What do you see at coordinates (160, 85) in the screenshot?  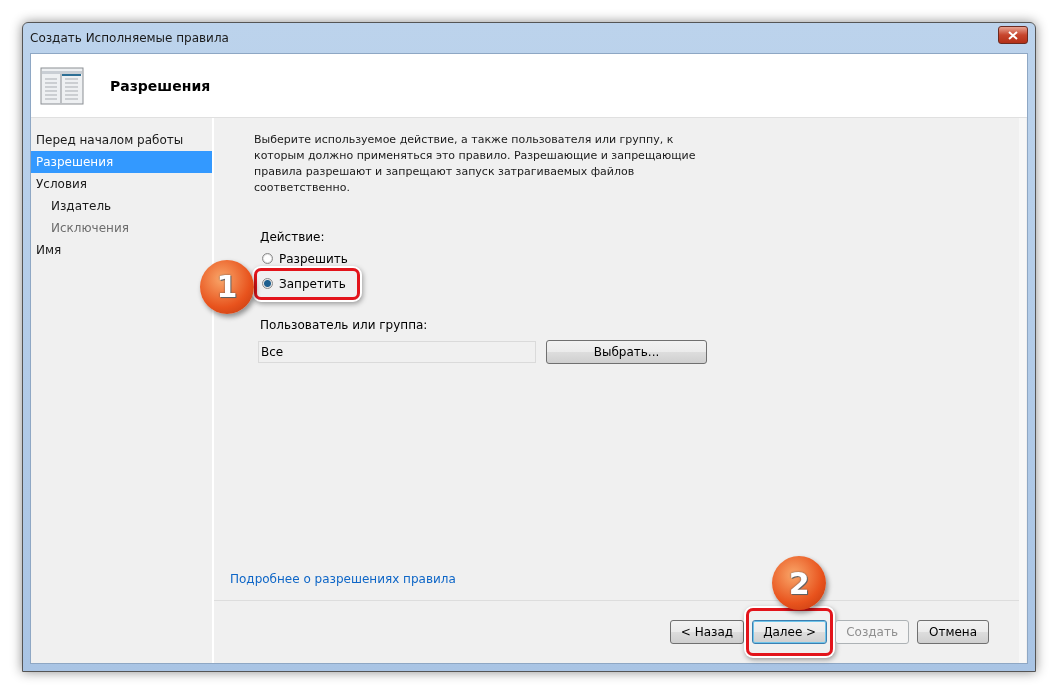 I see `page-title: Разрешения` at bounding box center [160, 85].